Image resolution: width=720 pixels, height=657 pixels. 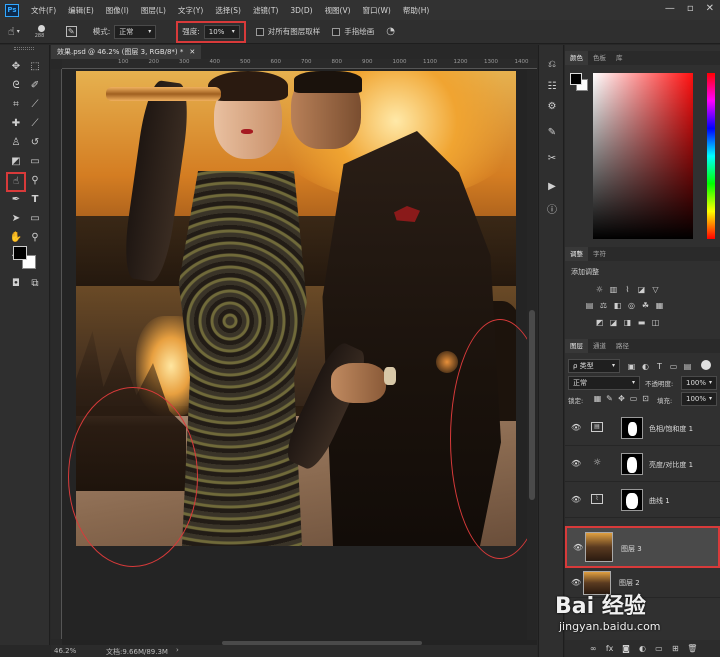 What do you see at coordinates (16, 143) in the screenshot?
I see `clone-stamp-tool-icon: ♙` at bounding box center [16, 143].